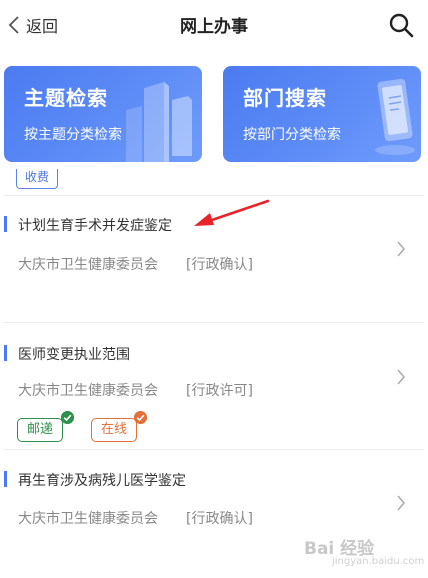 The image size is (428, 578). What do you see at coordinates (285, 98) in the screenshot?
I see `card-title: 部门搜索` at bounding box center [285, 98].